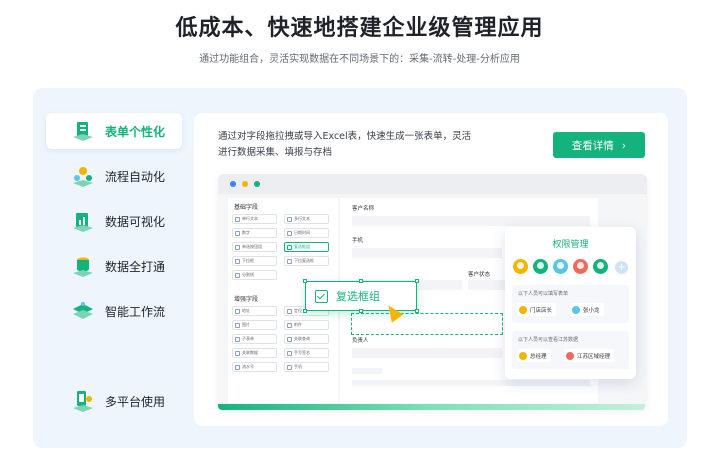  What do you see at coordinates (360, 341) in the screenshot?
I see `owner-label: 负责人` at bounding box center [360, 341].